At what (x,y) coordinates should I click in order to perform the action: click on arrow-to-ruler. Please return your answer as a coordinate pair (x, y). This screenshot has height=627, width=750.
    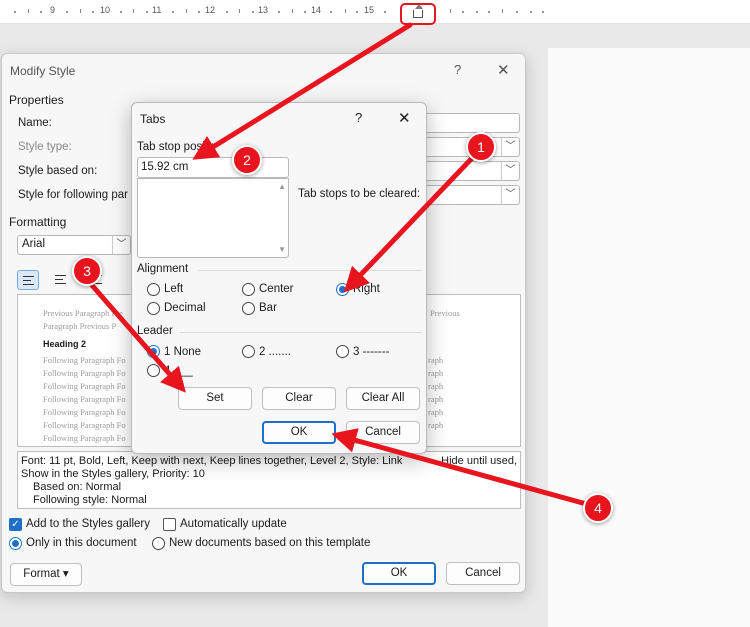
    Looking at the image, I should click on (302, 91).